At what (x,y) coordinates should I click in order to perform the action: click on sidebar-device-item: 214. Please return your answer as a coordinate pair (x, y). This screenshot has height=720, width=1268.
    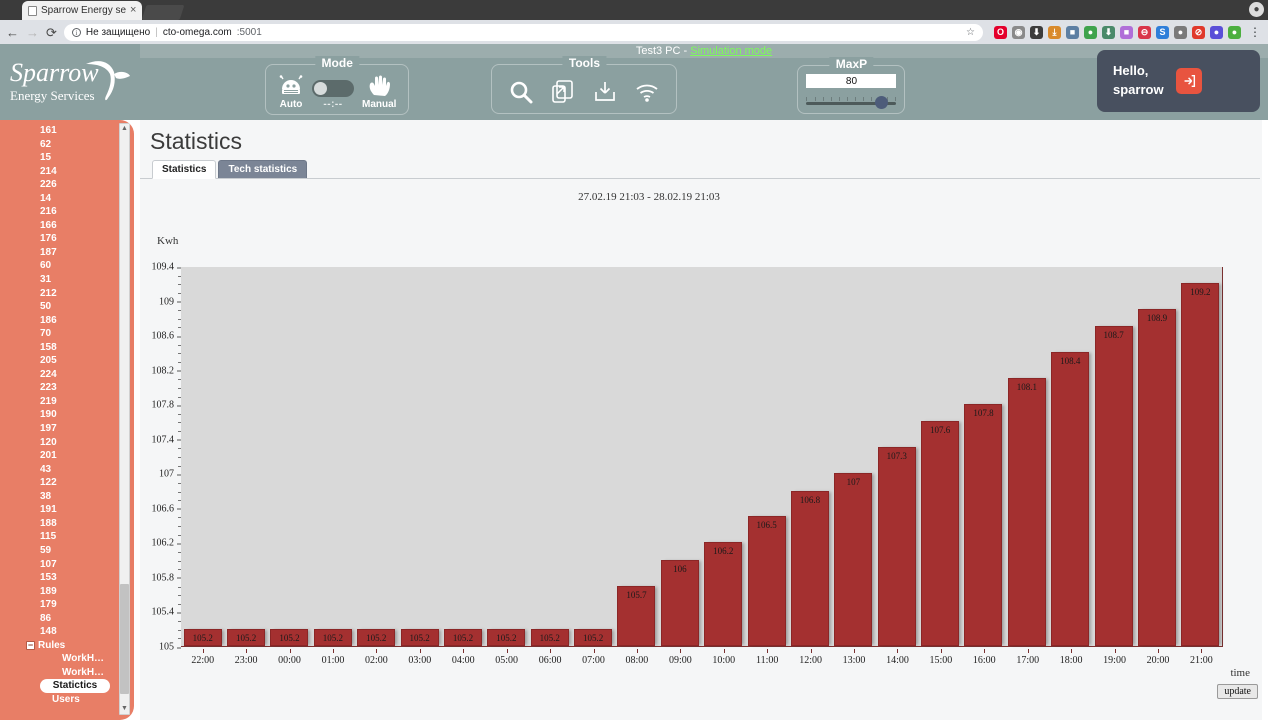
    Looking at the image, I should click on (77, 172).